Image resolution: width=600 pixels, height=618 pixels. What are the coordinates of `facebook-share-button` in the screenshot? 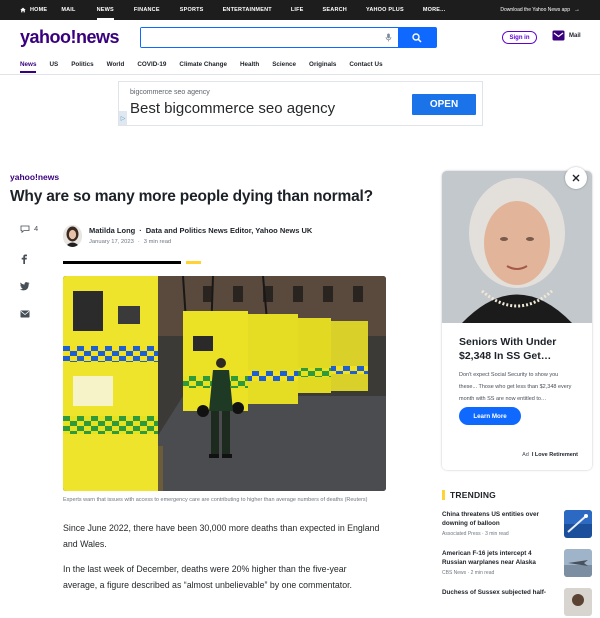 It's located at (24, 260).